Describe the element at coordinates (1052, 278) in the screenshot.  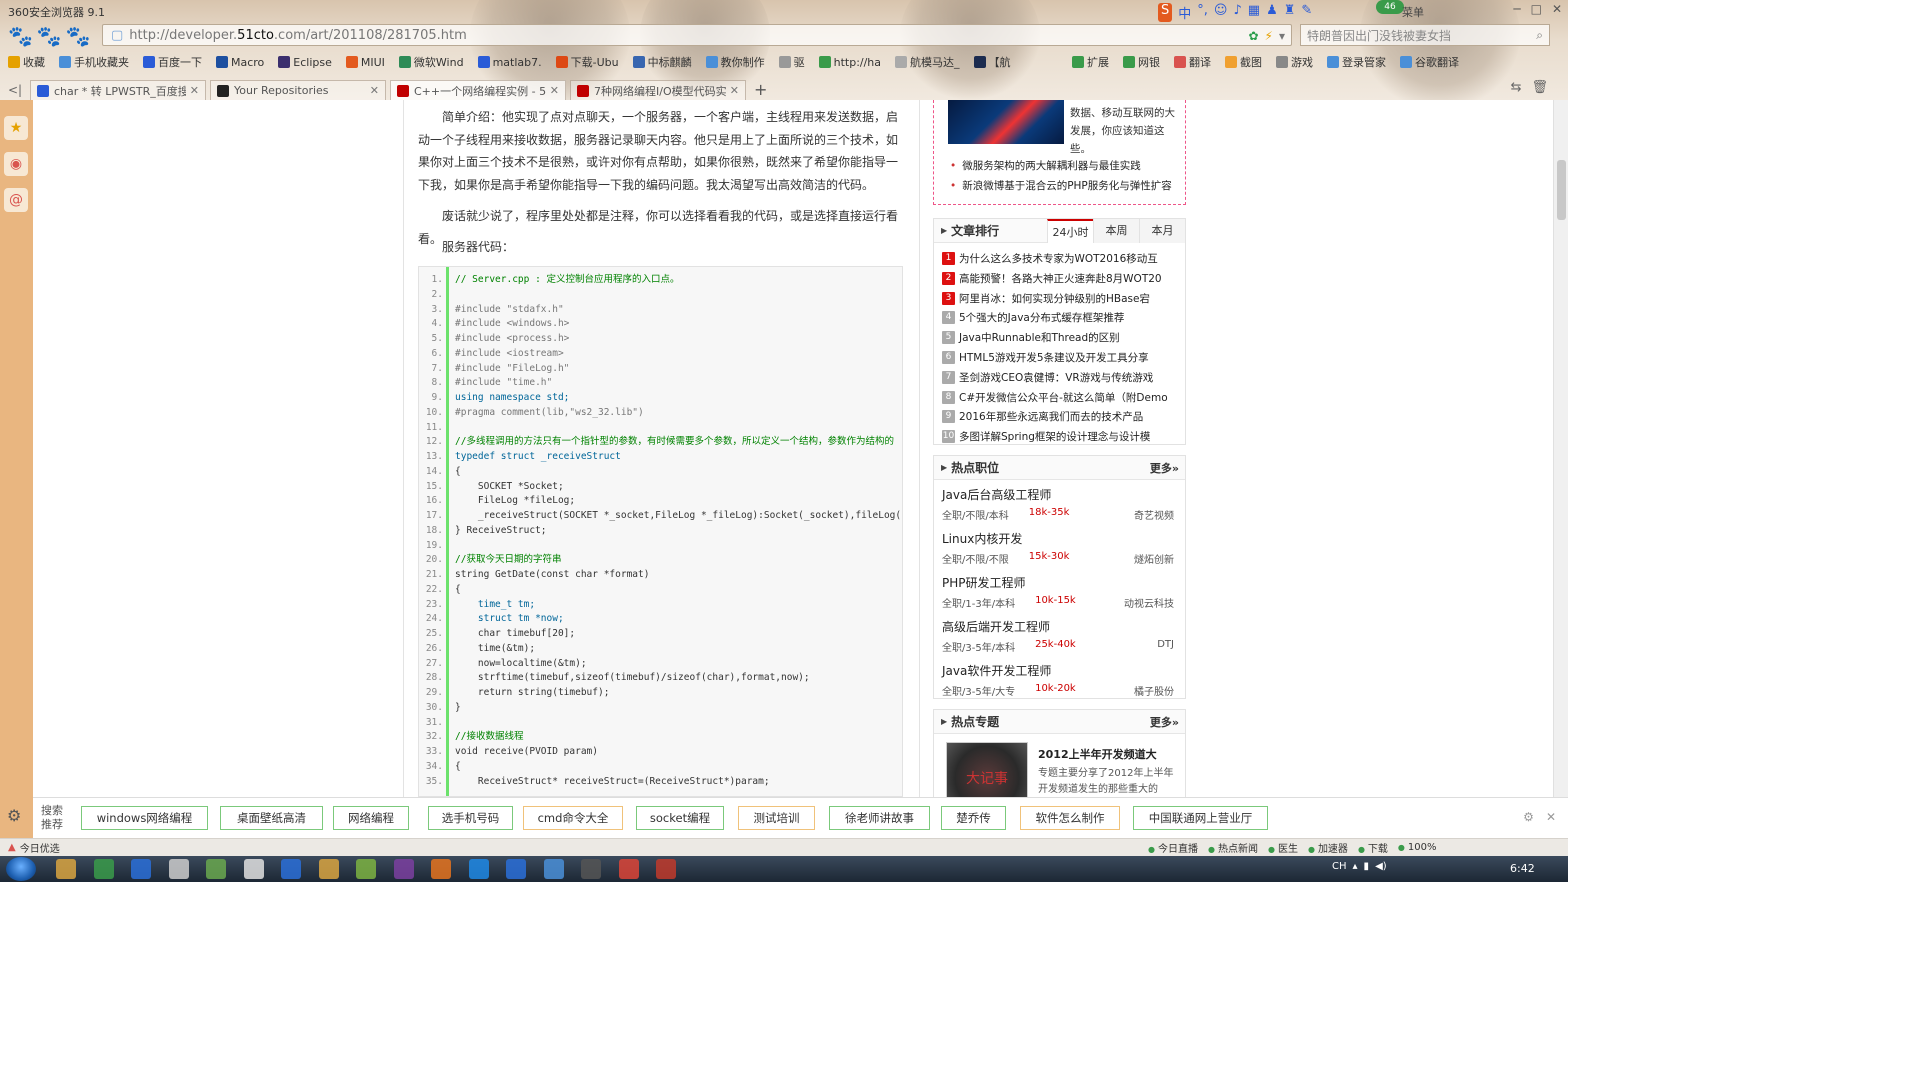
I see `ranking-item: 2 高能预警！各路大神正火速奔赴8月WOT20` at that location.